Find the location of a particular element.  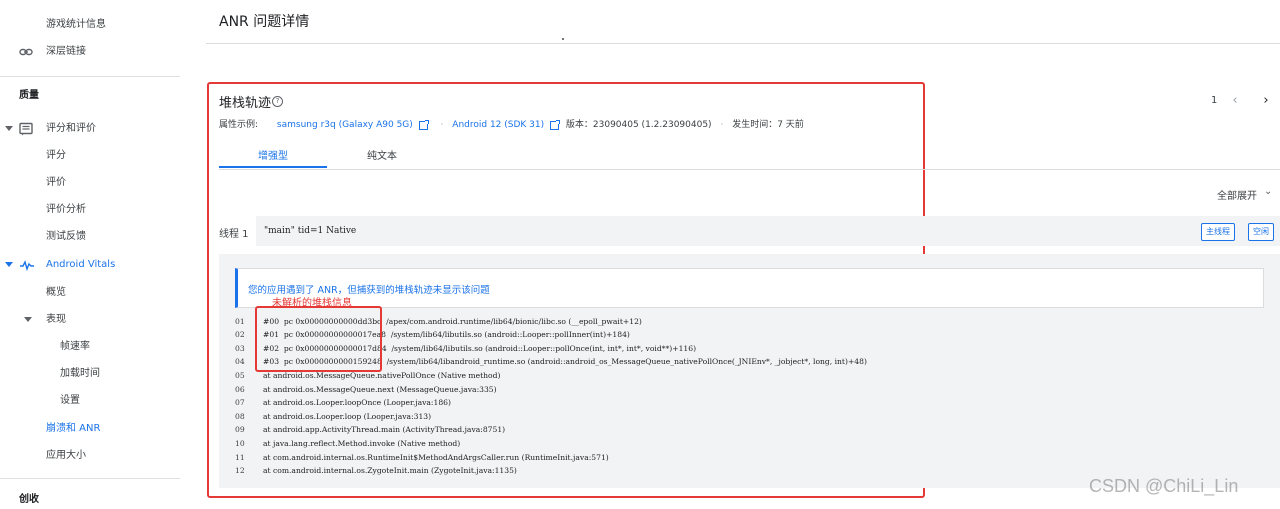

sidebar-item-review-analysis: 评价分析 is located at coordinates (66, 210).